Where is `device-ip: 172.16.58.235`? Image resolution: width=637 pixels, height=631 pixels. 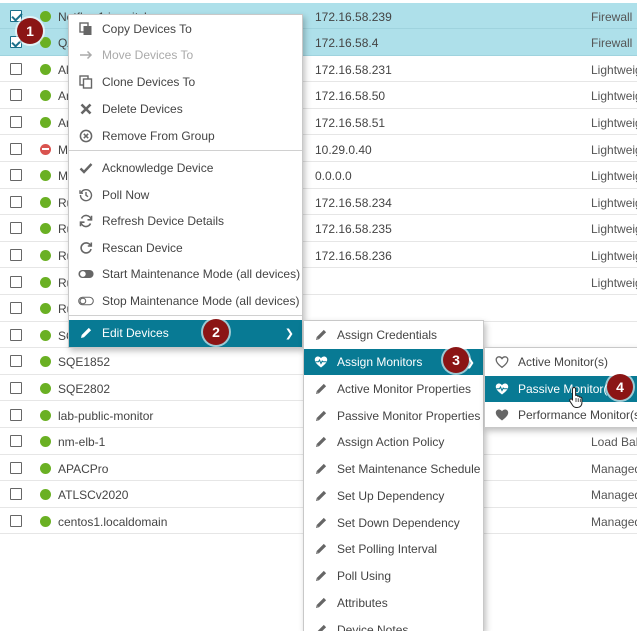 device-ip: 172.16.58.235 is located at coordinates (353, 229).